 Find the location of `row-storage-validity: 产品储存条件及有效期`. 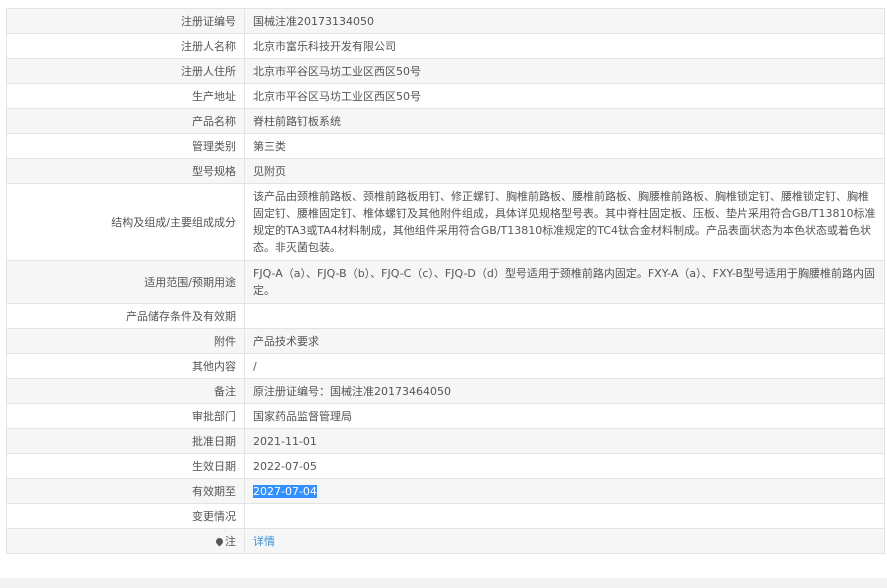

row-storage-validity: 产品储存条件及有效期 is located at coordinates (445, 316).